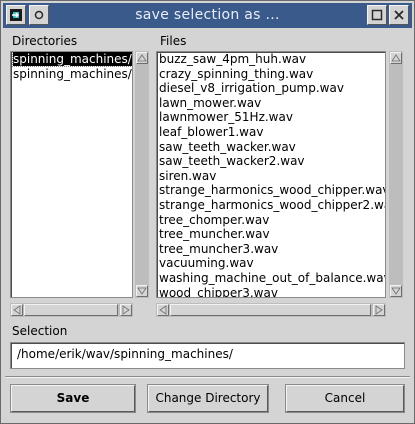 This screenshot has width=415, height=424. Describe the element at coordinates (271, 59) in the screenshot. I see `file-item: buzz_saw_4pm_huh.wav` at that location.